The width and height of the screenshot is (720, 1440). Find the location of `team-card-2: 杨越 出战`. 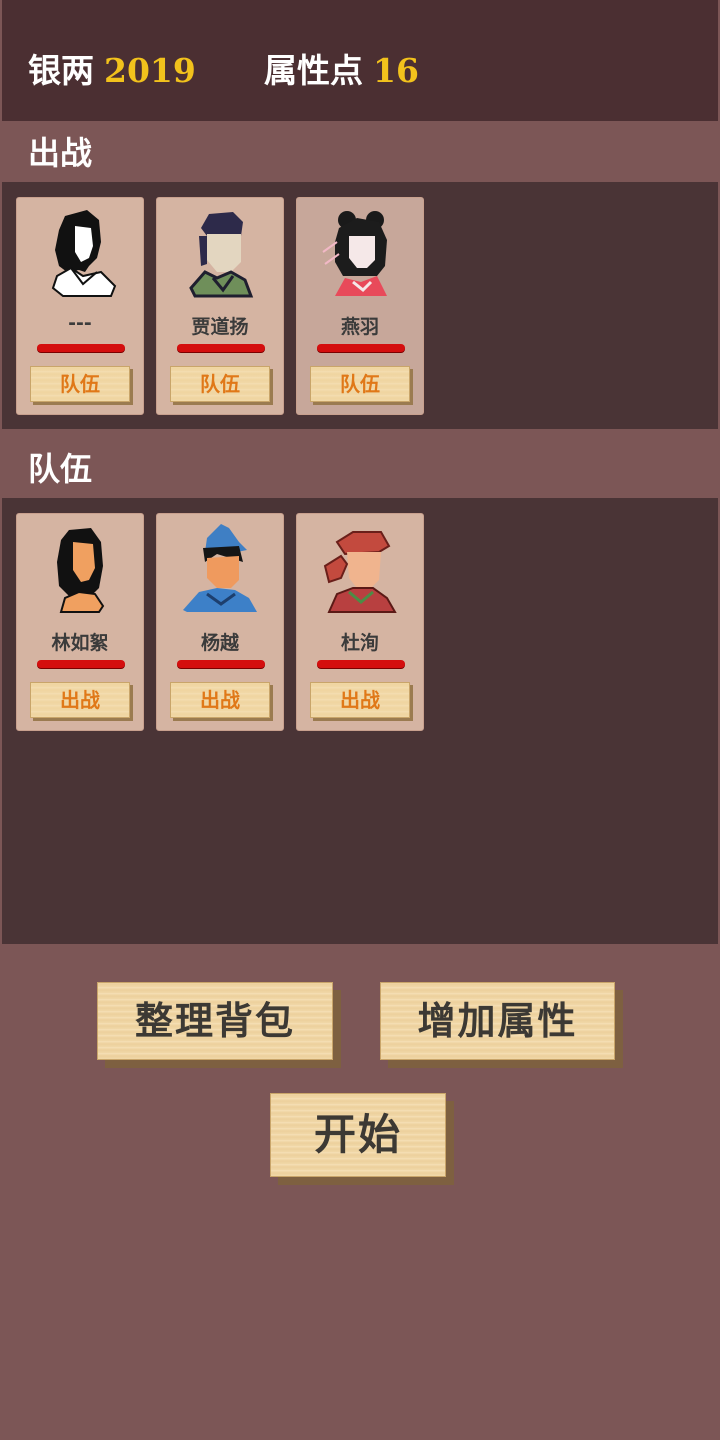

team-card-2: 杨越 出战 is located at coordinates (220, 622).